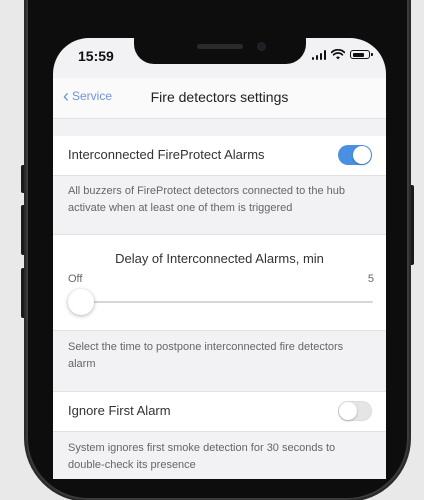 The image size is (424, 500). I want to click on speaker-grille, so click(220, 46).